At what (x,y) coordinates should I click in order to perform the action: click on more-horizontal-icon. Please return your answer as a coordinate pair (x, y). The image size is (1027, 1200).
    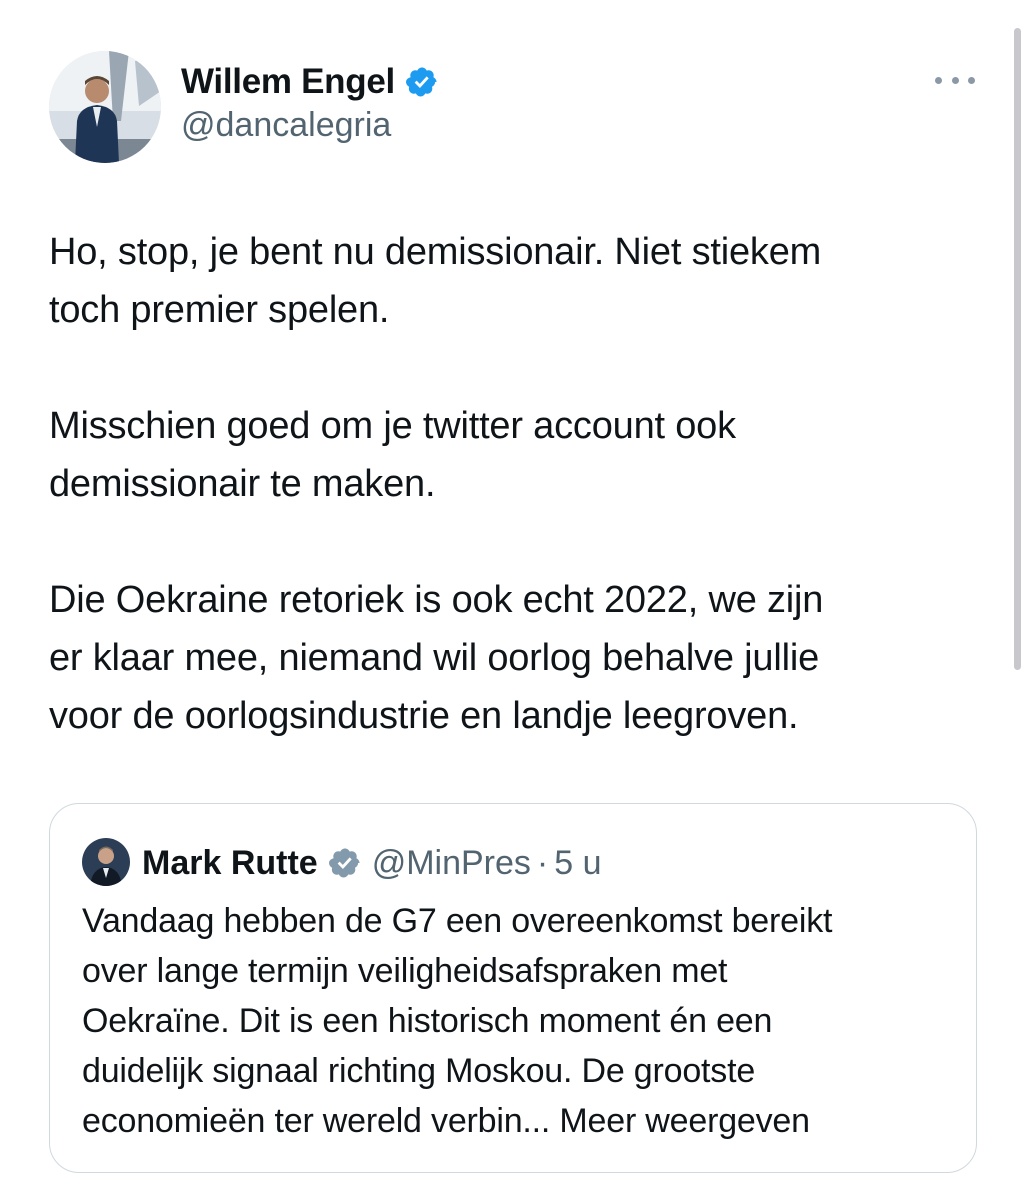
    Looking at the image, I should click on (955, 80).